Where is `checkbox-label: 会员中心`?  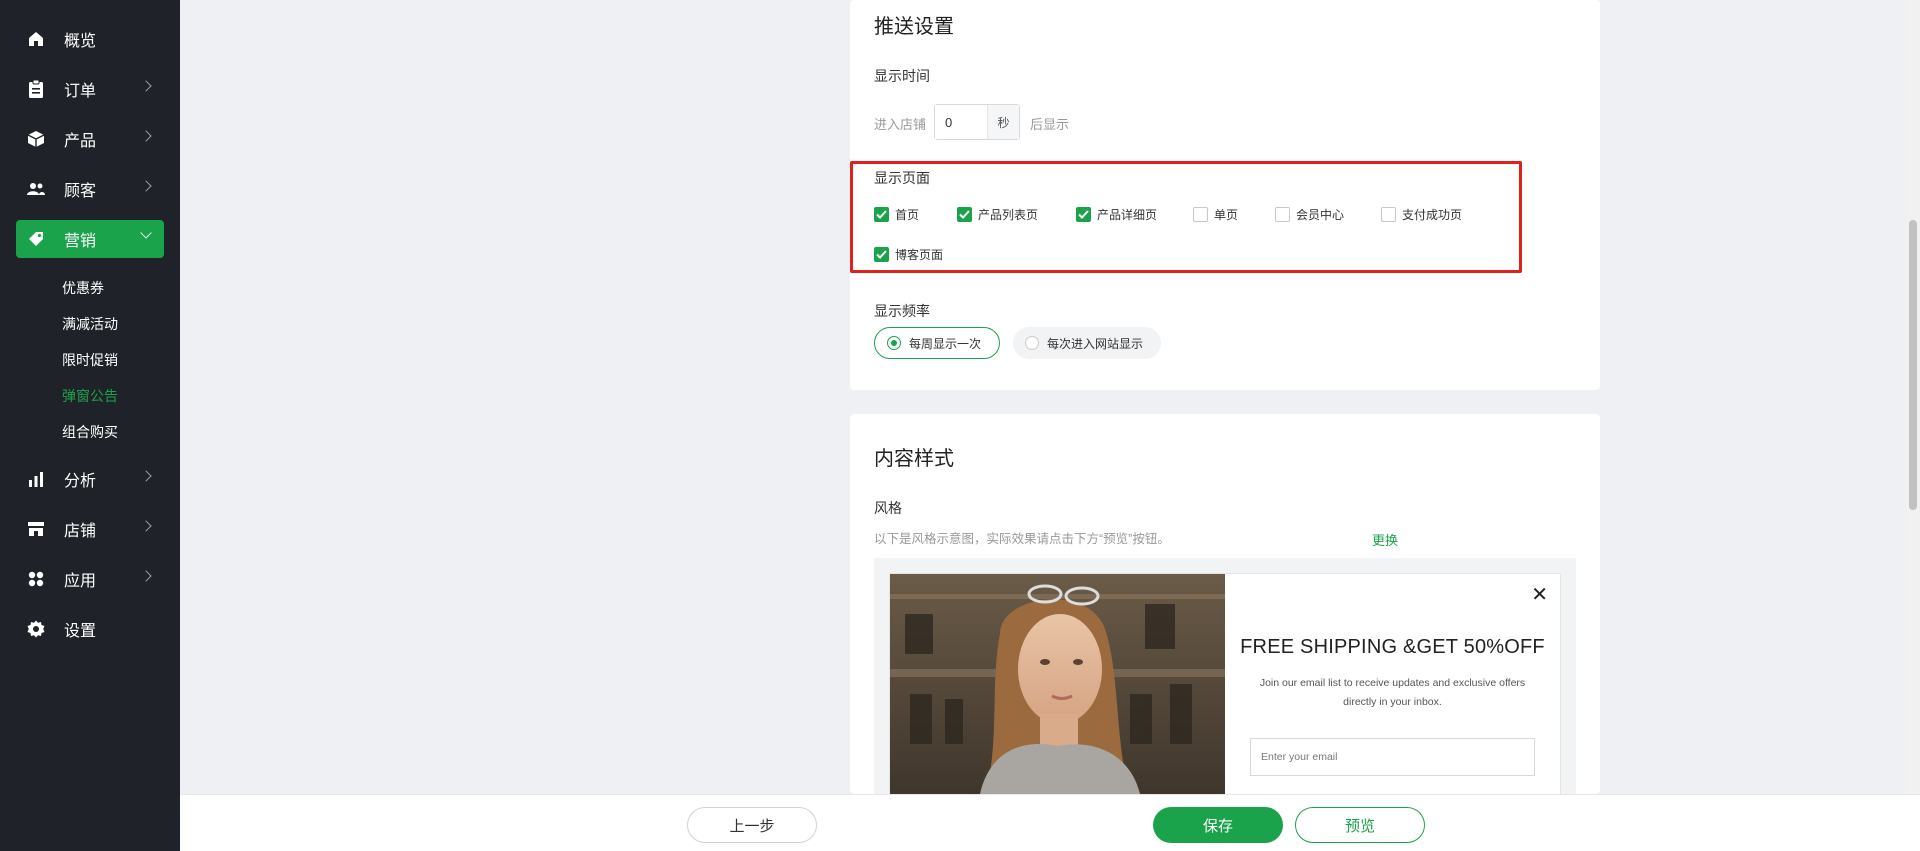
checkbox-label: 会员中心 is located at coordinates (1320, 215).